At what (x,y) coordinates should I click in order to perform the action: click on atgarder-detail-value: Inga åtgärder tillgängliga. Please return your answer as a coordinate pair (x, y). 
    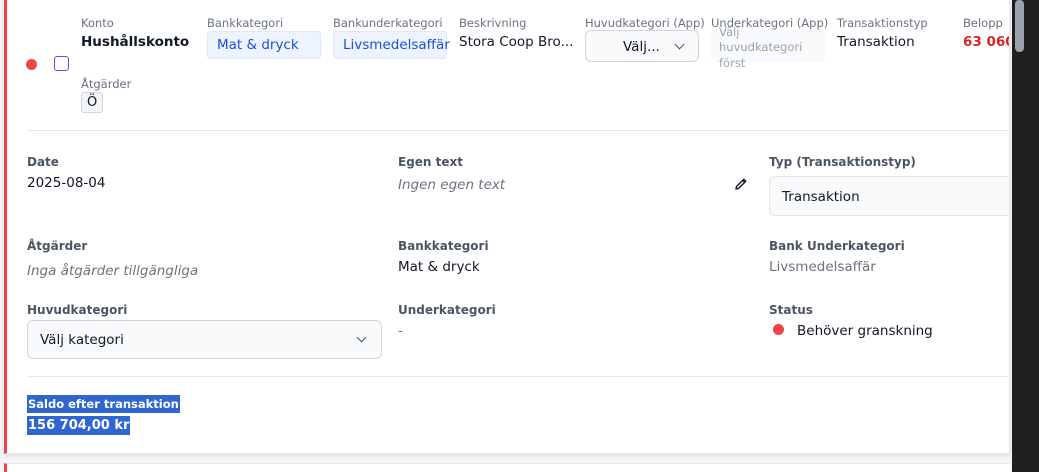
    Looking at the image, I should click on (113, 271).